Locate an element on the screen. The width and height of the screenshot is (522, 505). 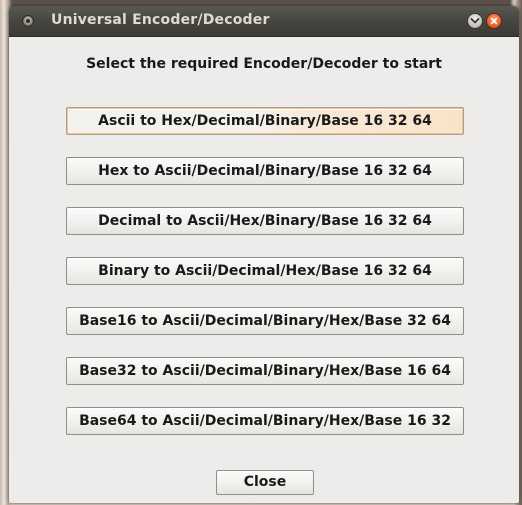
title-bar: Universal Encoder/Decoder is located at coordinates (264, 21).